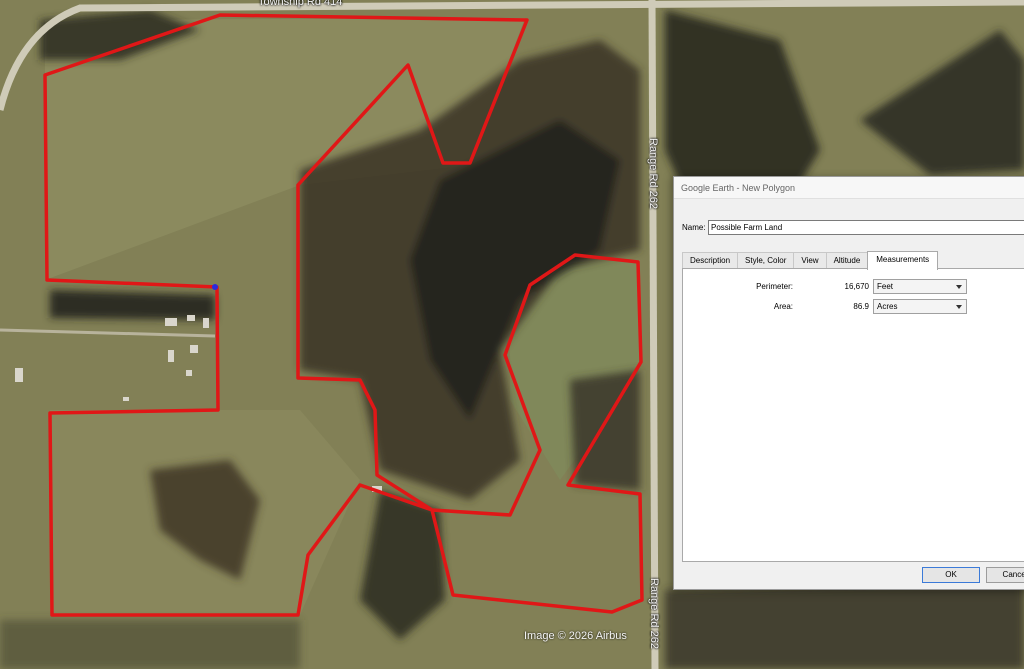  I want to click on perimeter-unit-select: Feet, so click(920, 286).